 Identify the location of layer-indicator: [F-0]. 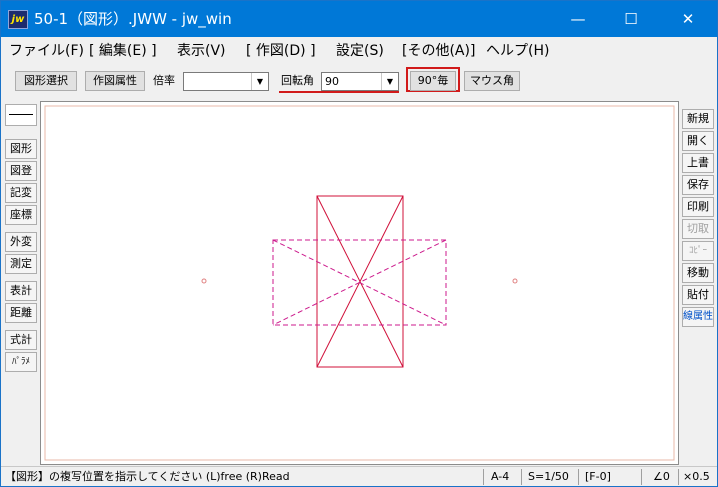
(598, 477).